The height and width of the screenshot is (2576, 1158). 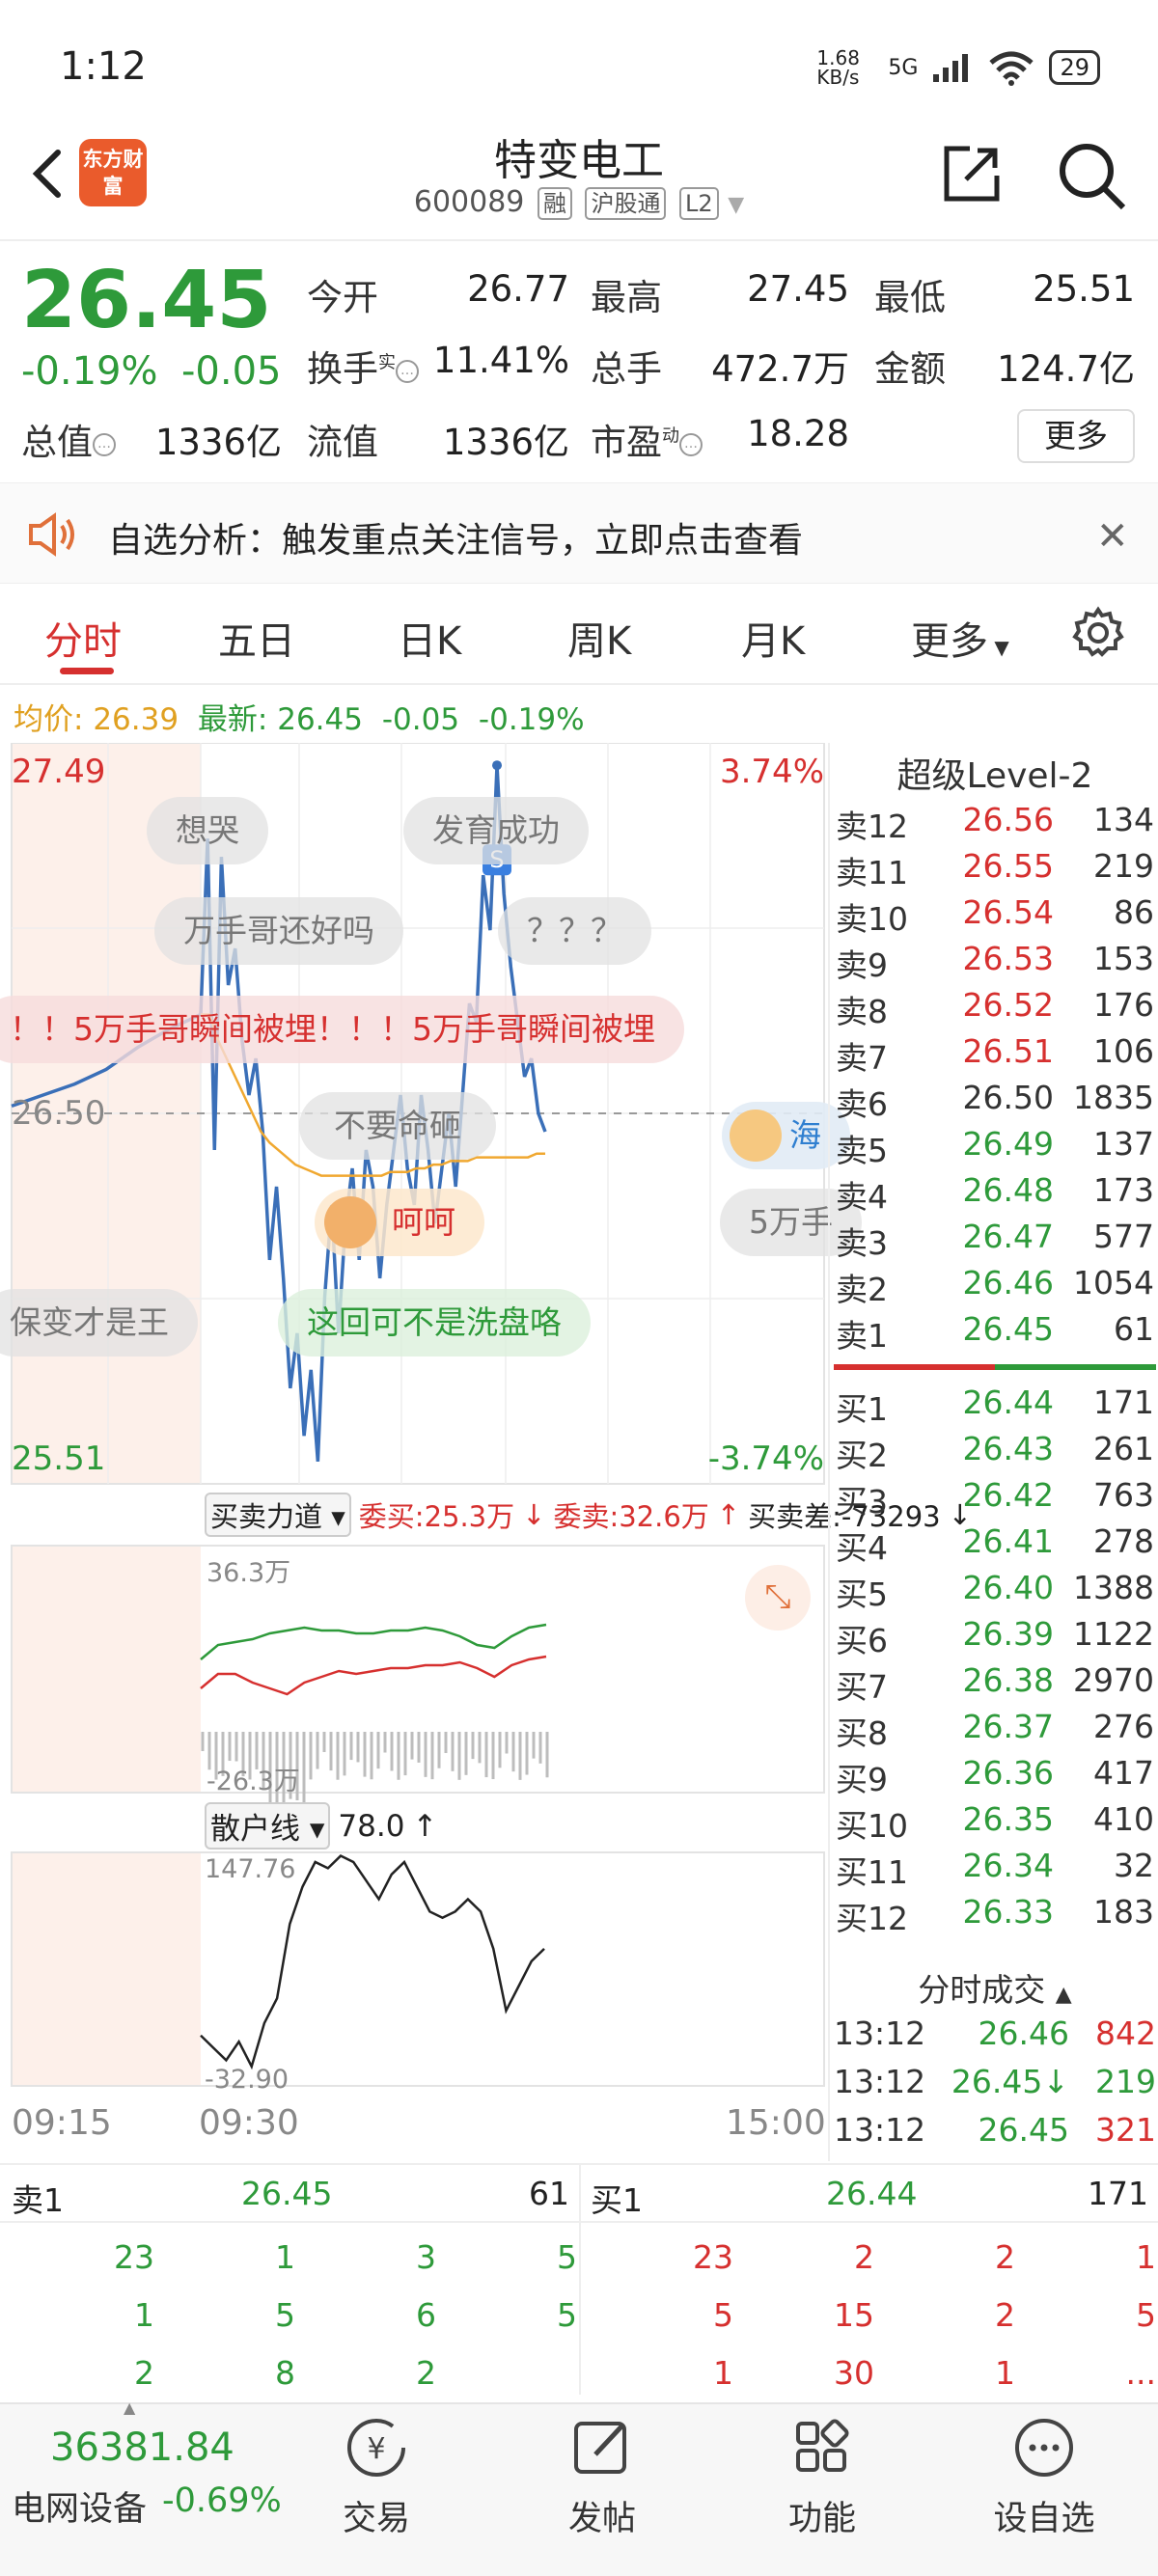 I want to click on danmaku-bubble: 这回可不是洗盘咯, so click(x=434, y=1323).